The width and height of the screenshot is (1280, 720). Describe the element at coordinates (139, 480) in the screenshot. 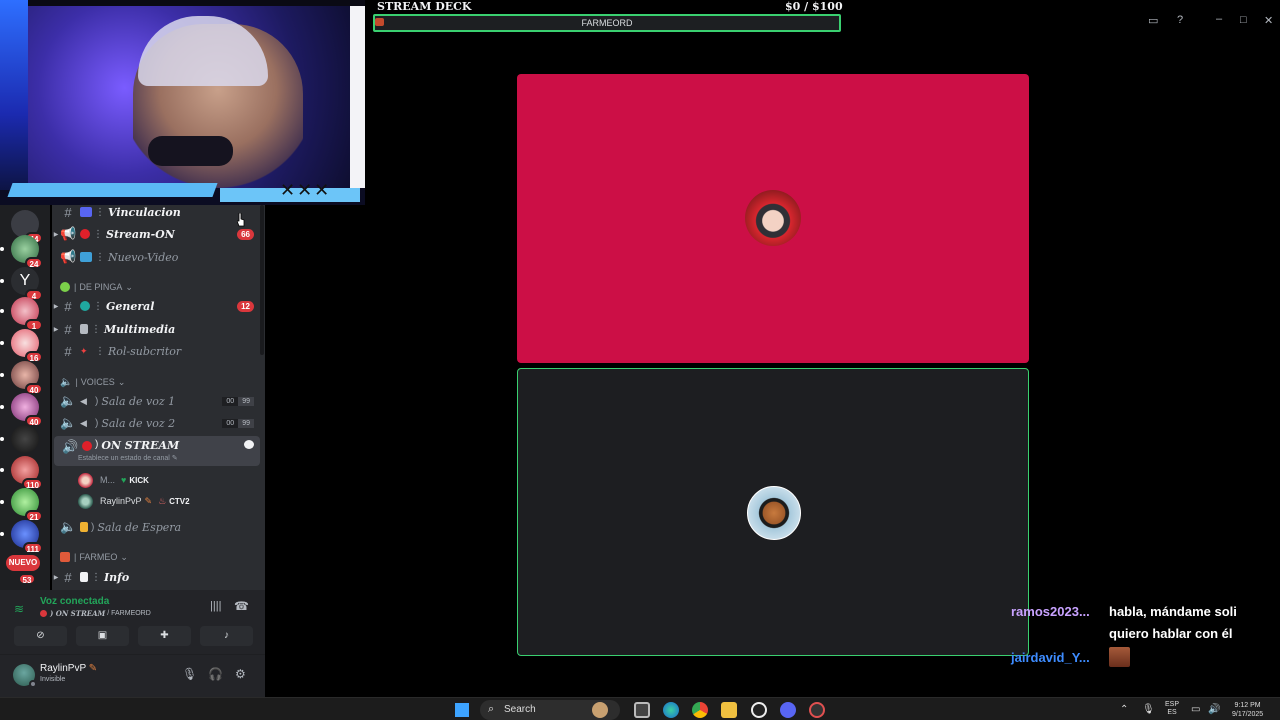

I see `voice-user-tag: KICK` at that location.